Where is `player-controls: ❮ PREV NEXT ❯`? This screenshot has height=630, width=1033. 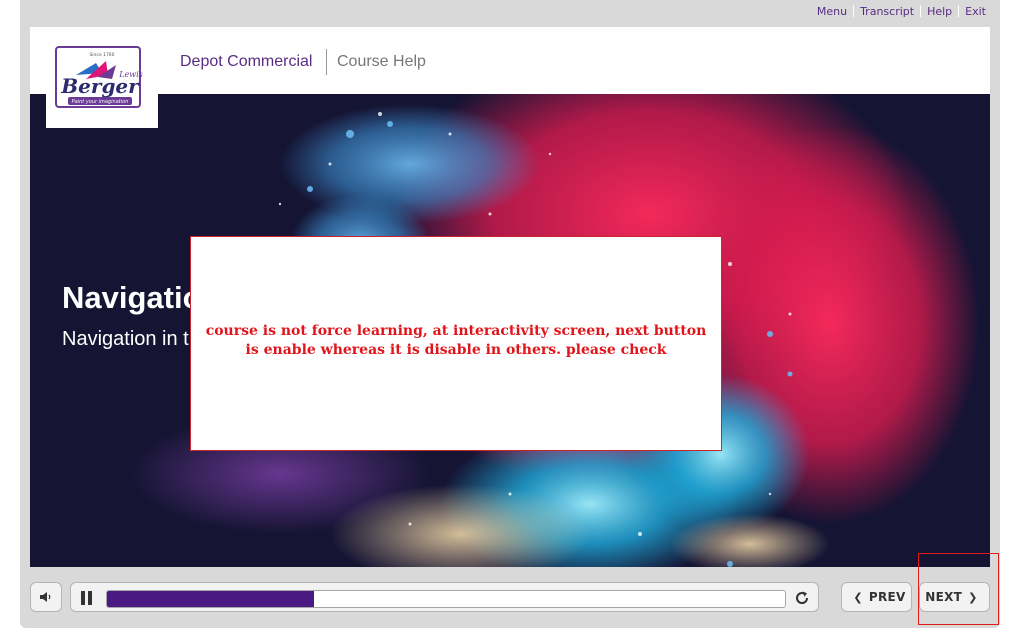 player-controls: ❮ PREV NEXT ❯ is located at coordinates (510, 597).